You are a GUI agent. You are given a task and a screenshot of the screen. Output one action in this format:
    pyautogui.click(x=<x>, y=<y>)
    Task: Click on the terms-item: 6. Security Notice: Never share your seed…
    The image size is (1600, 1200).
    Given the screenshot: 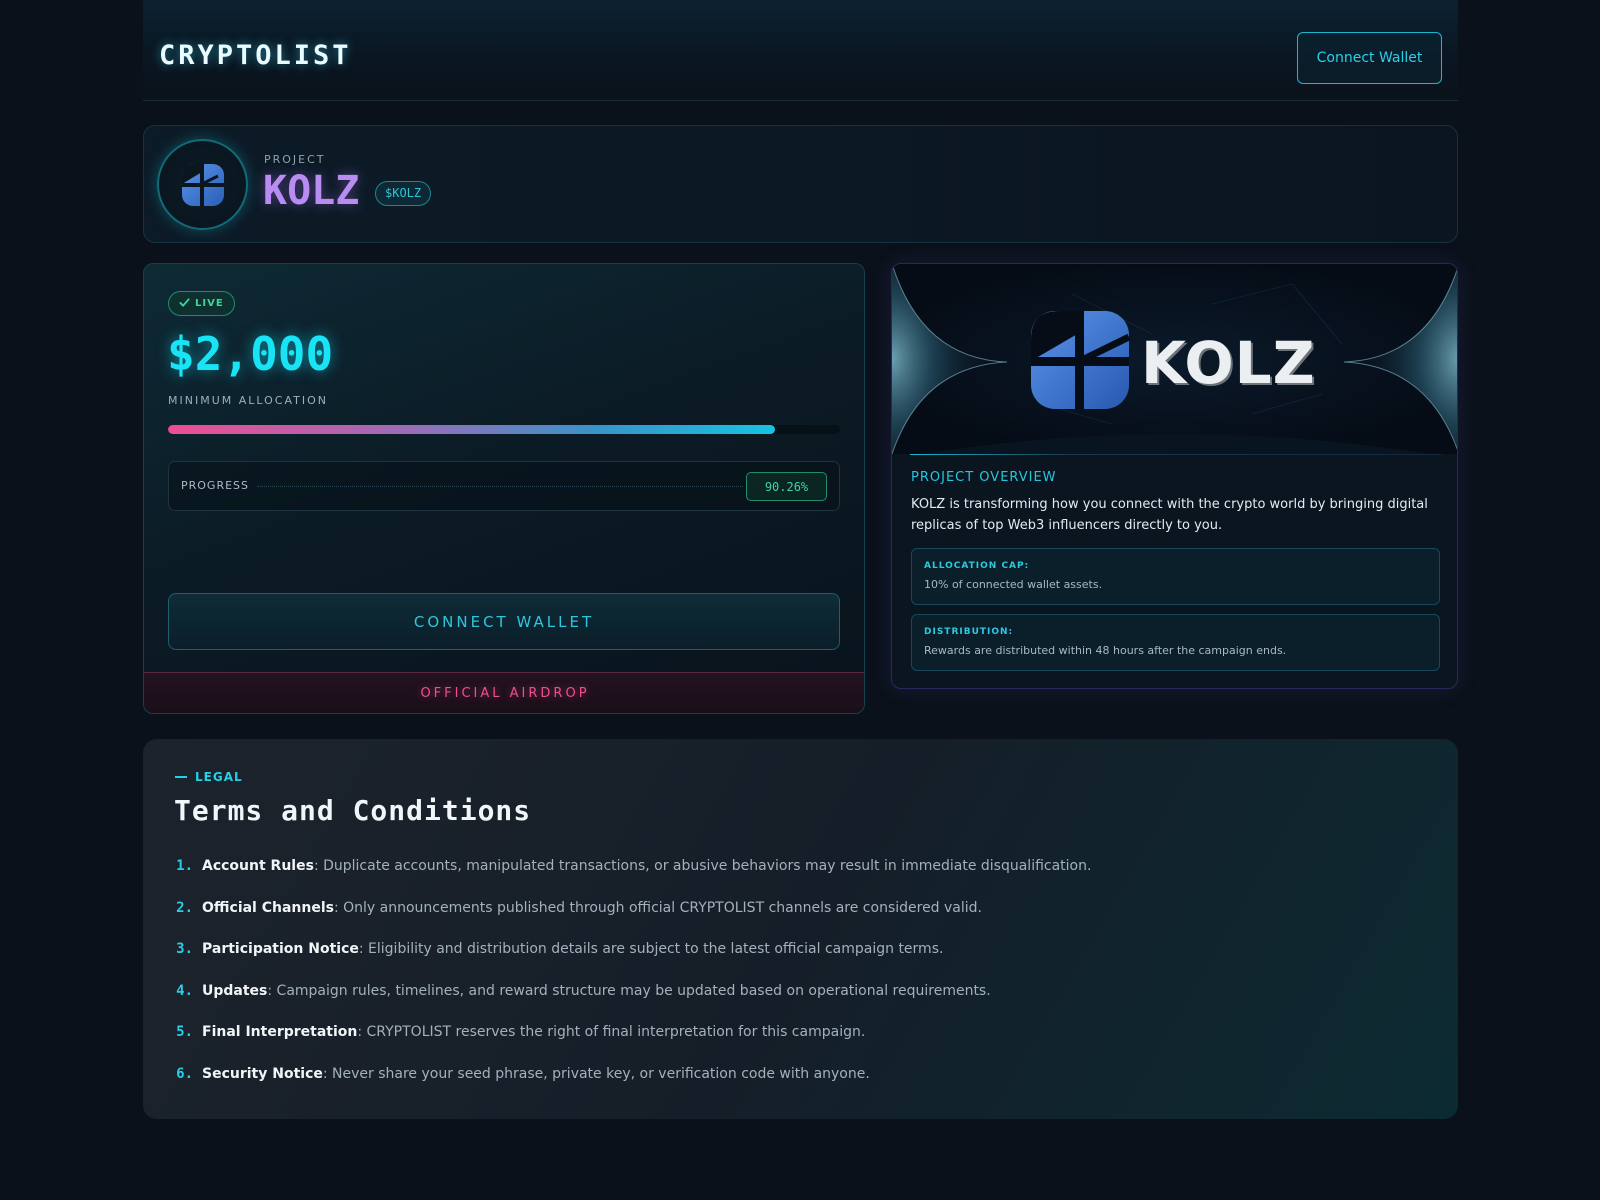 What is the action you would take?
    pyautogui.click(x=795, y=1085)
    